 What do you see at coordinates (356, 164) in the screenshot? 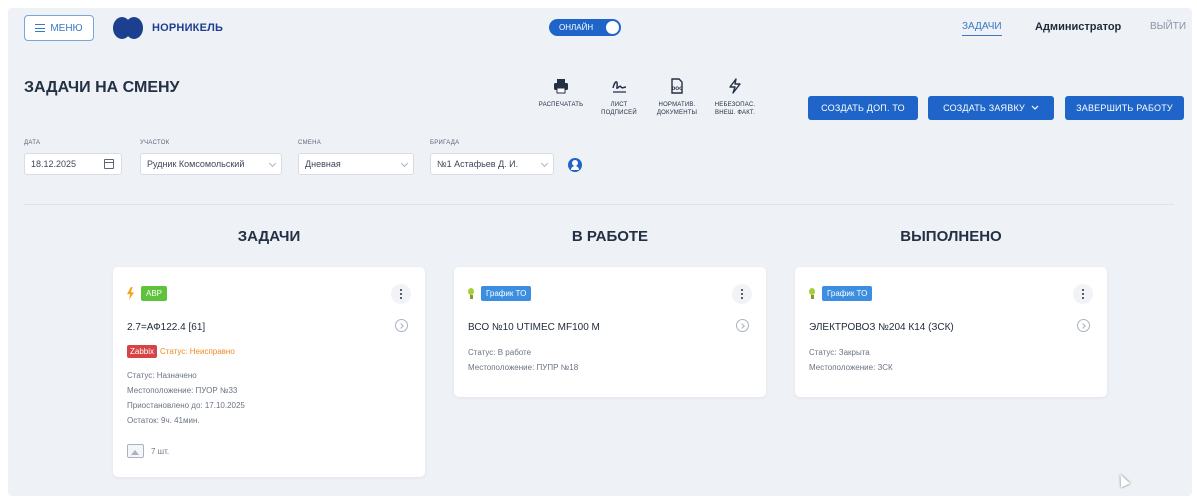
I see `shift-select: Дневная` at bounding box center [356, 164].